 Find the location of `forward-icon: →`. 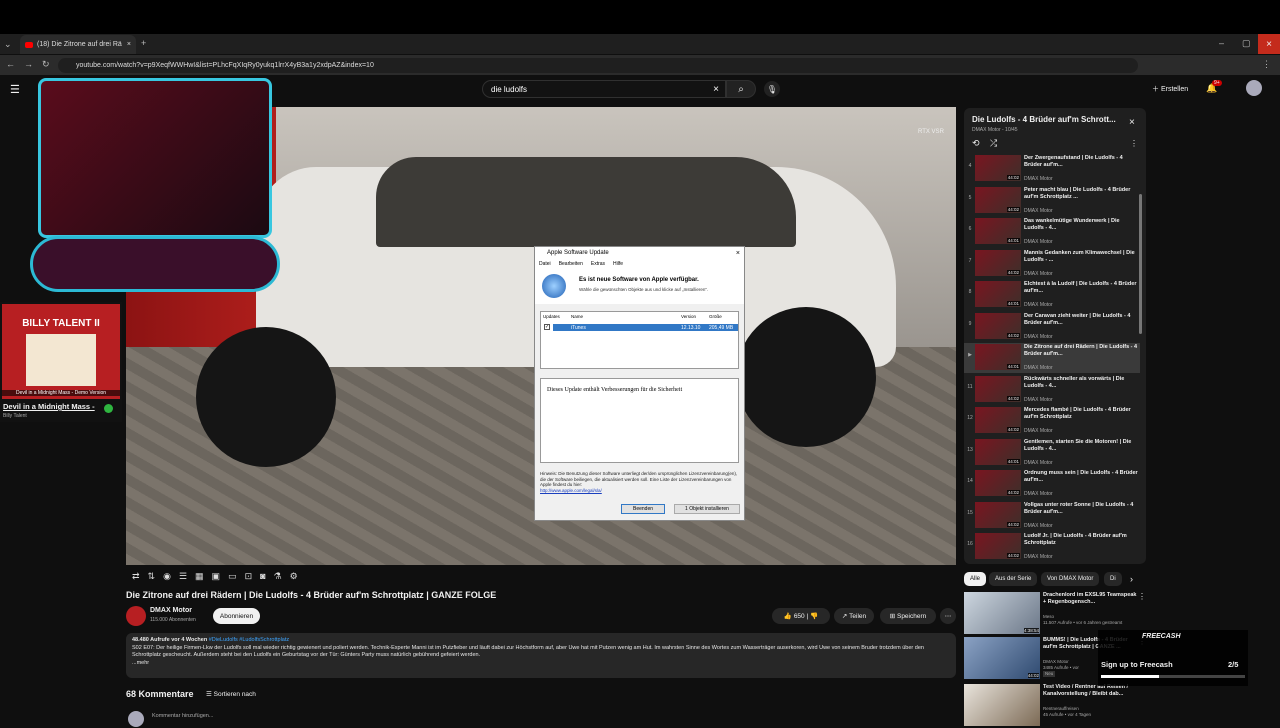

forward-icon: → is located at coordinates (28, 64).